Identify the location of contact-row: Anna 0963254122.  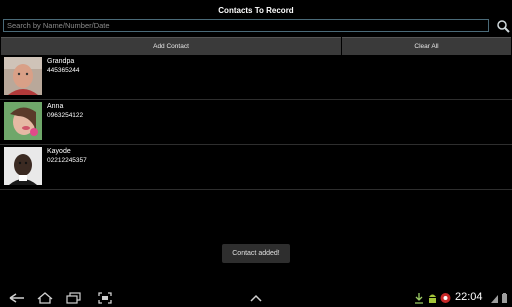
(256, 122).